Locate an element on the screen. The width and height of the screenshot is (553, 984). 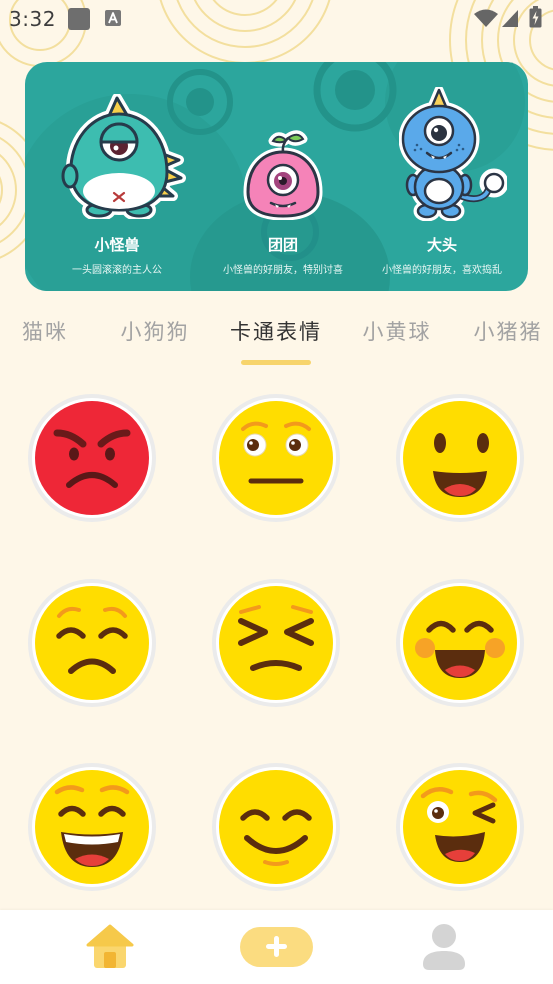
blue-monster-illustration is located at coordinates (453, 154).